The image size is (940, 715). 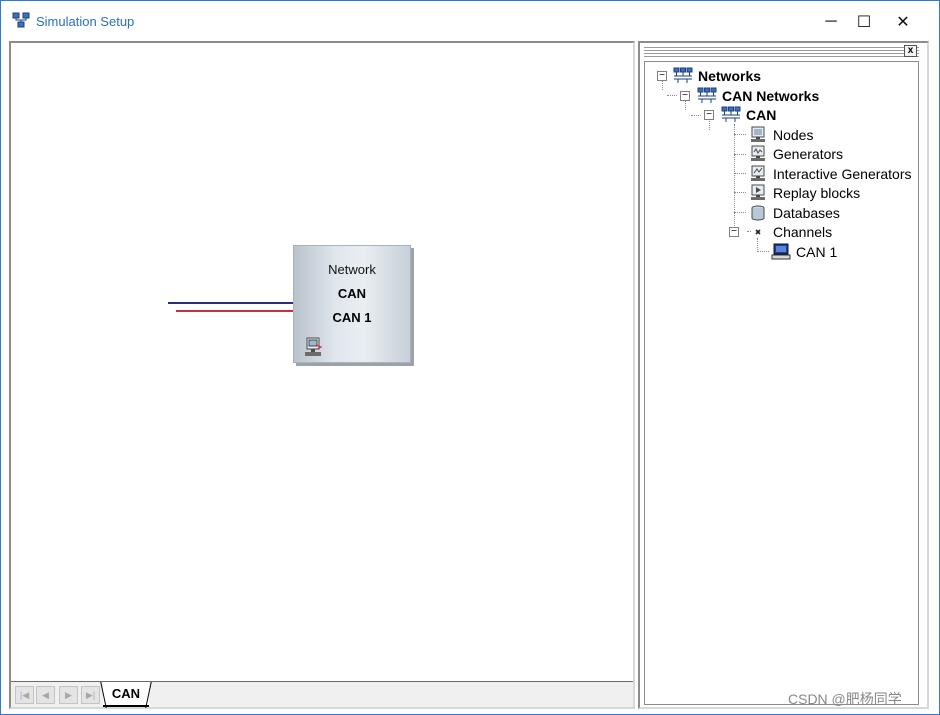 What do you see at coordinates (758, 134) in the screenshot?
I see `node-icon` at bounding box center [758, 134].